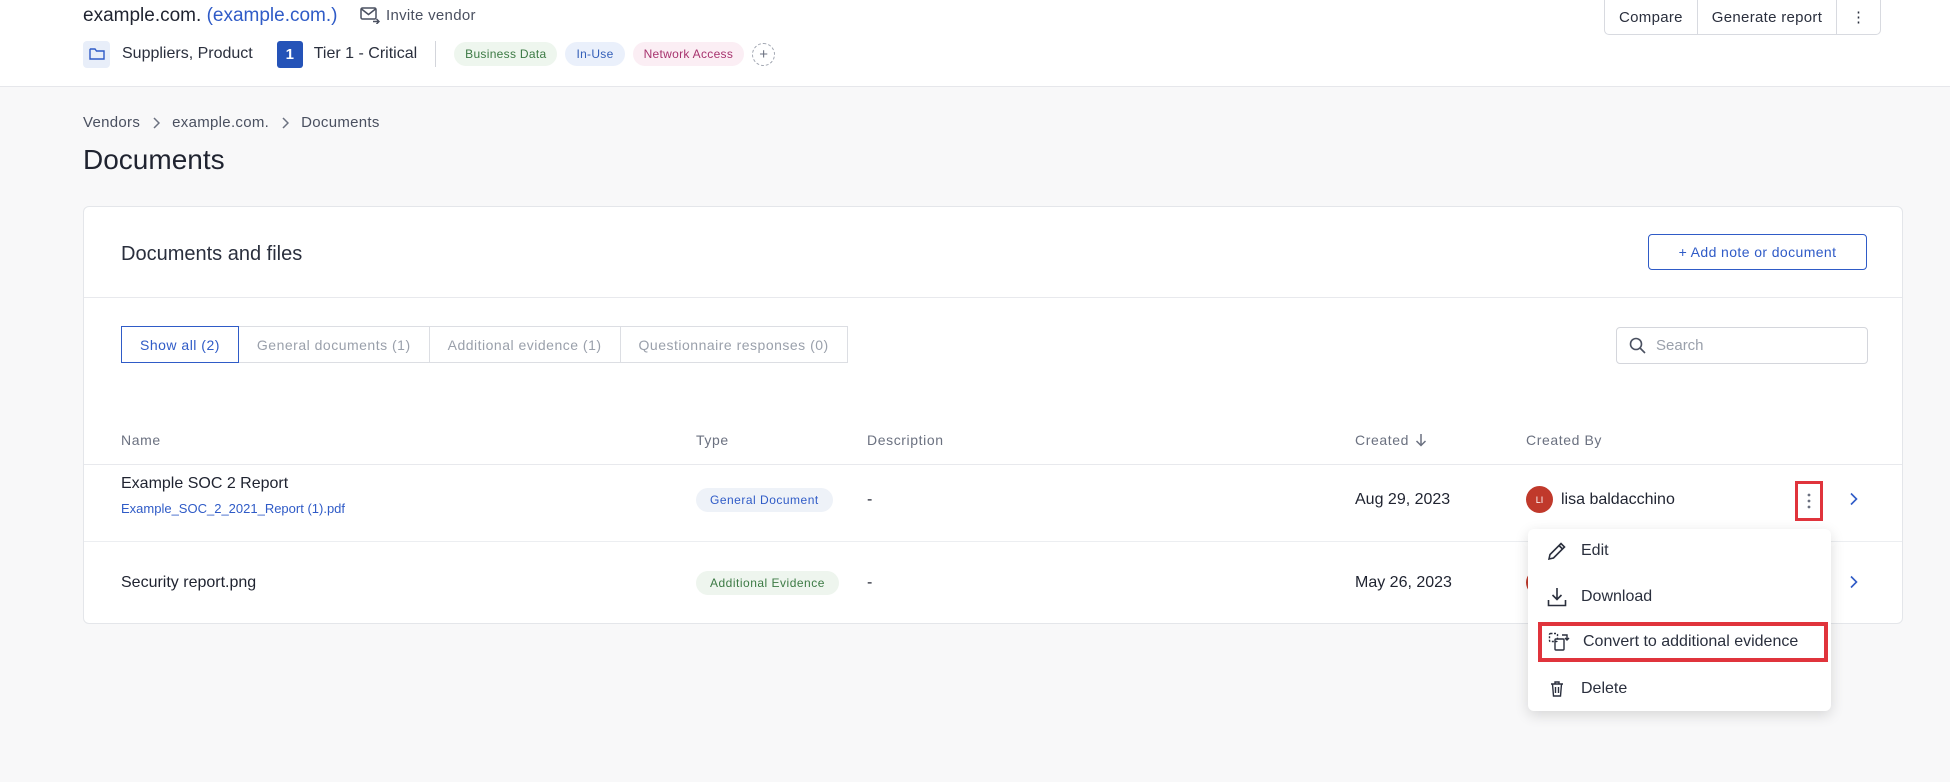 The width and height of the screenshot is (1950, 782). What do you see at coordinates (365, 53) in the screenshot?
I see `tier-label: Tier 1 - Critical` at bounding box center [365, 53].